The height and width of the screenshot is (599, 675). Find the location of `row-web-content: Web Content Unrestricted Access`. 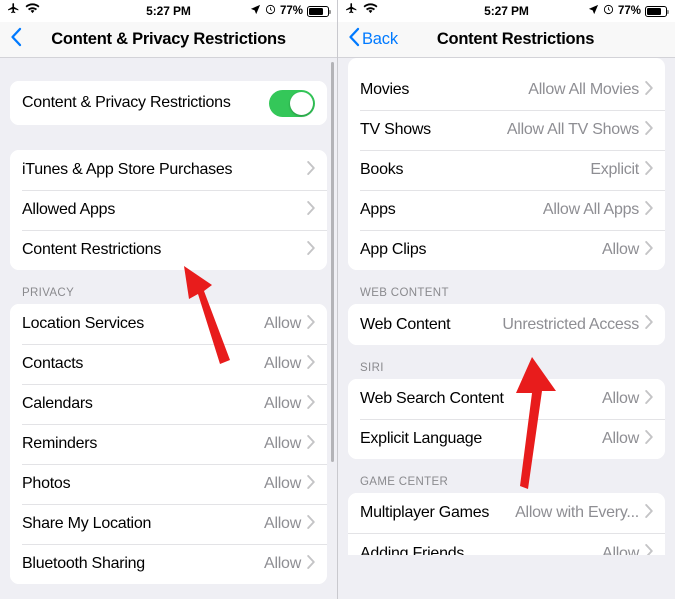

row-web-content: Web Content Unrestricted Access is located at coordinates (506, 324).